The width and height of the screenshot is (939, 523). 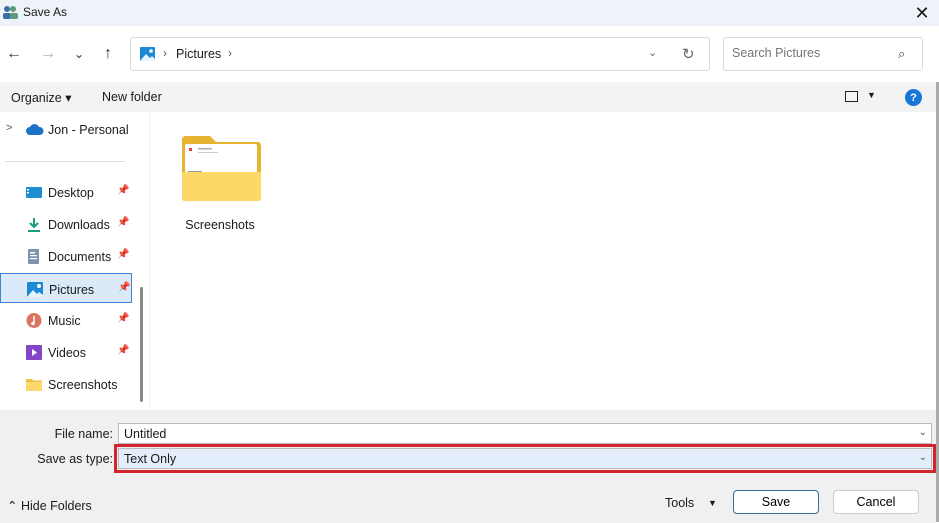 I want to click on view-dropdown-icon: ▼, so click(x=871, y=95).